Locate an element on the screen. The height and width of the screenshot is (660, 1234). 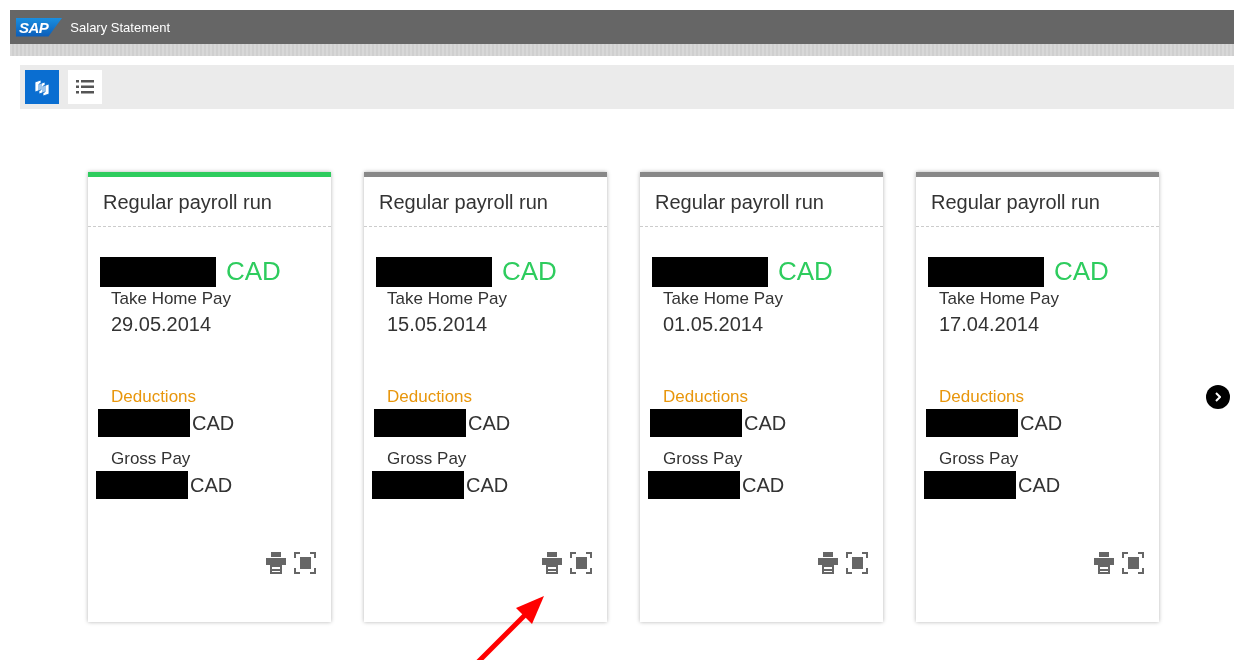
payment-date: 17.04.2014 is located at coordinates (990, 324).